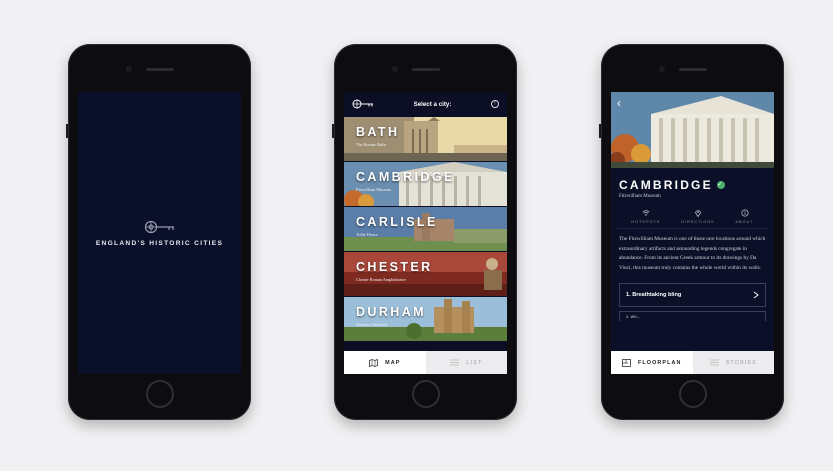  I want to click on location-pin-icon, so click(698, 213).